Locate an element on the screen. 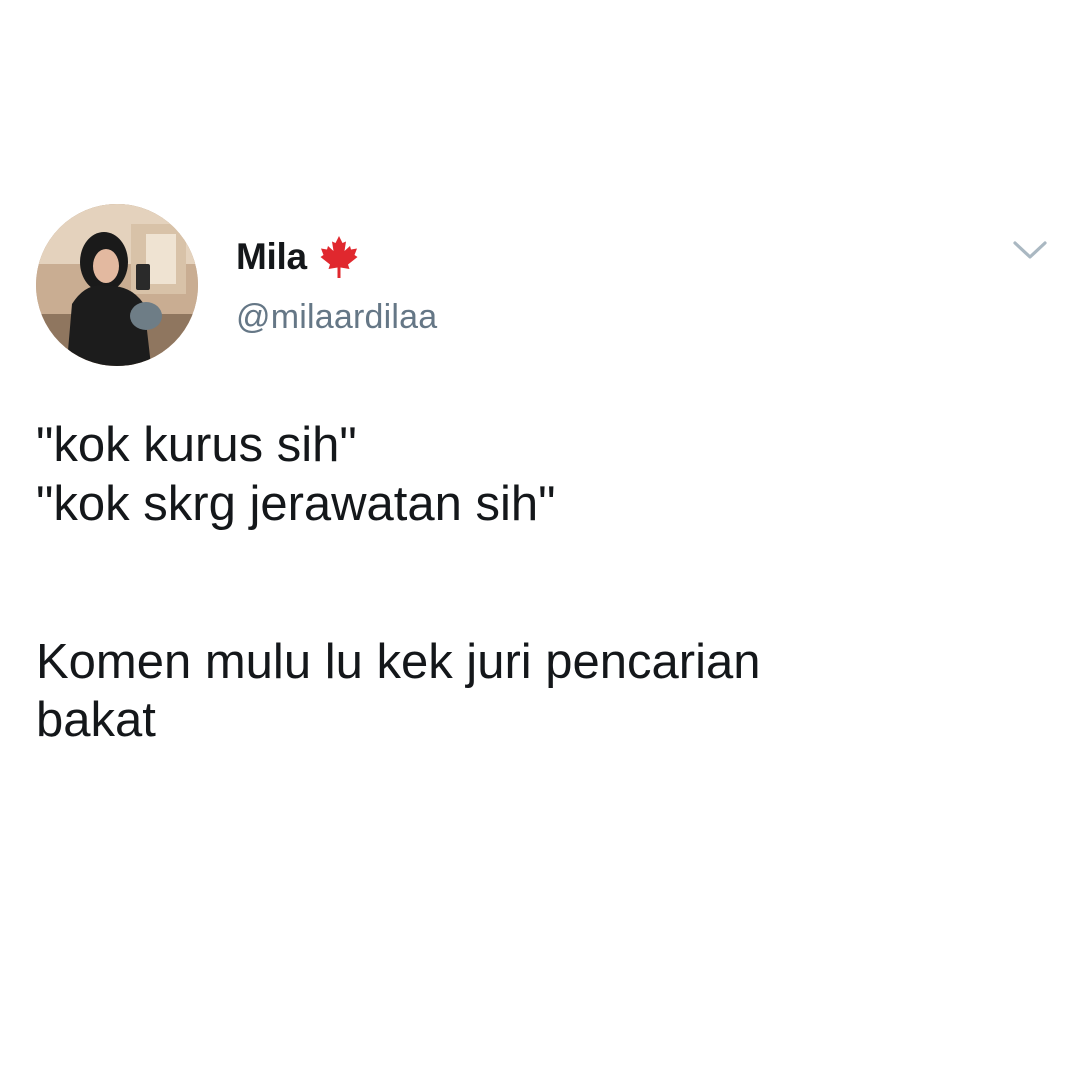 Image resolution: width=1080 pixels, height=1080 pixels. avatar is located at coordinates (117, 285).